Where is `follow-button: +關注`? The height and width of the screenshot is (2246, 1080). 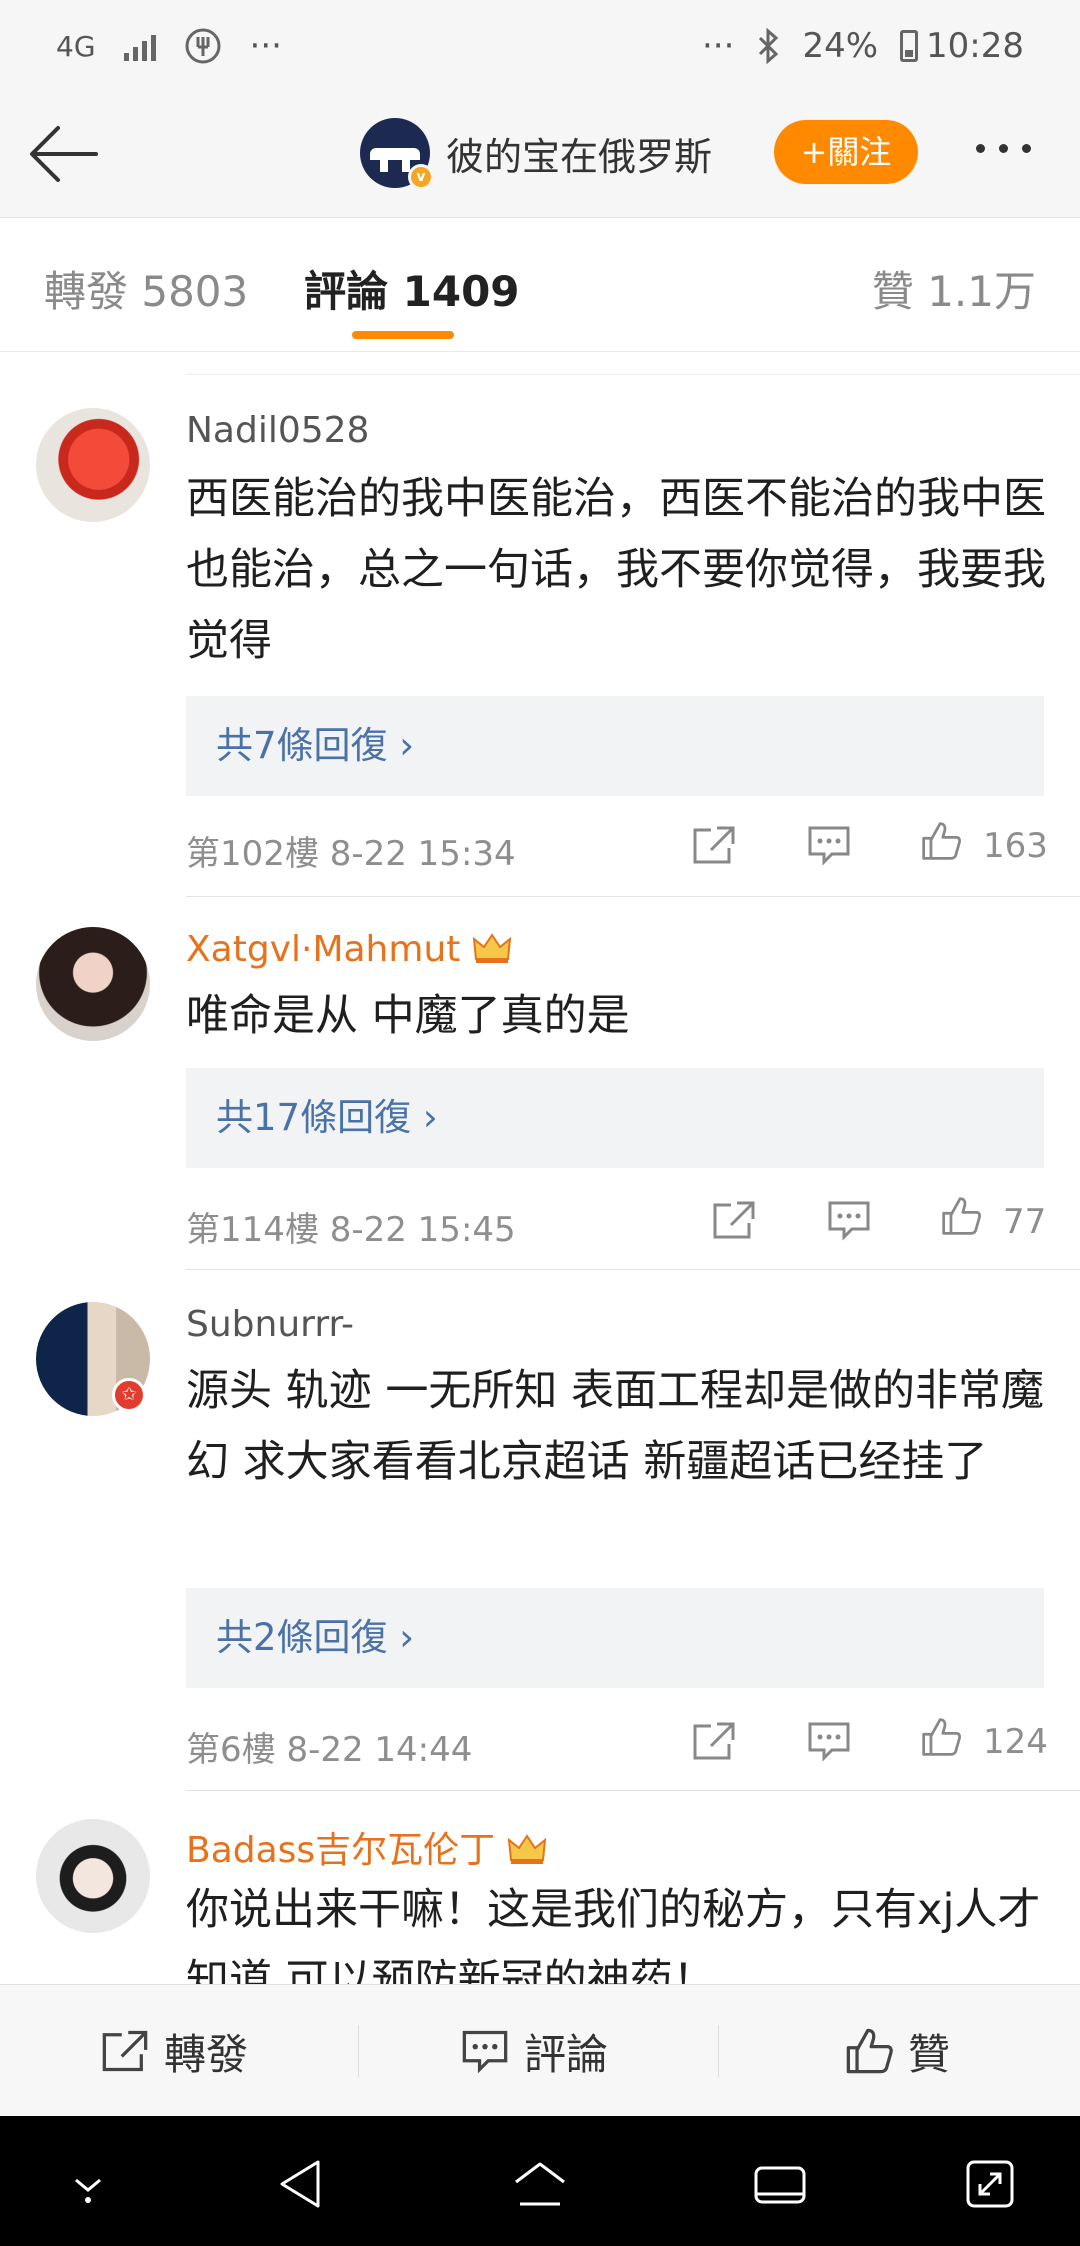 follow-button: +關注 is located at coordinates (846, 152).